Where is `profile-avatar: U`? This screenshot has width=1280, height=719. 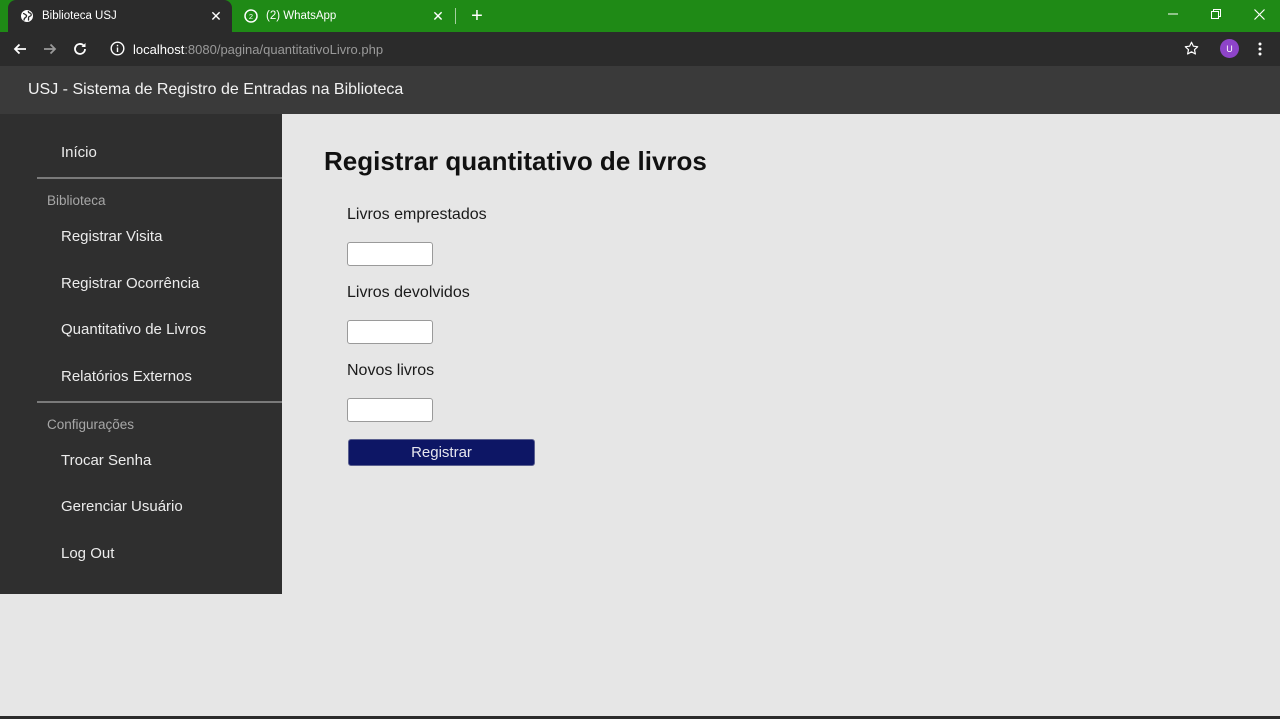
profile-avatar: U is located at coordinates (1229, 48).